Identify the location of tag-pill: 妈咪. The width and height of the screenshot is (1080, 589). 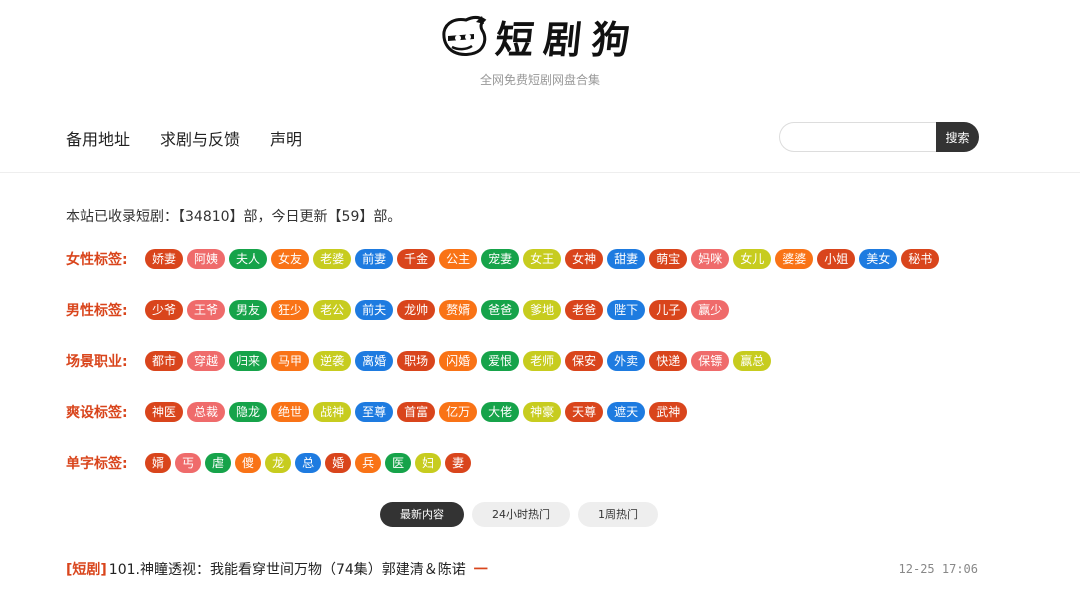
(710, 259).